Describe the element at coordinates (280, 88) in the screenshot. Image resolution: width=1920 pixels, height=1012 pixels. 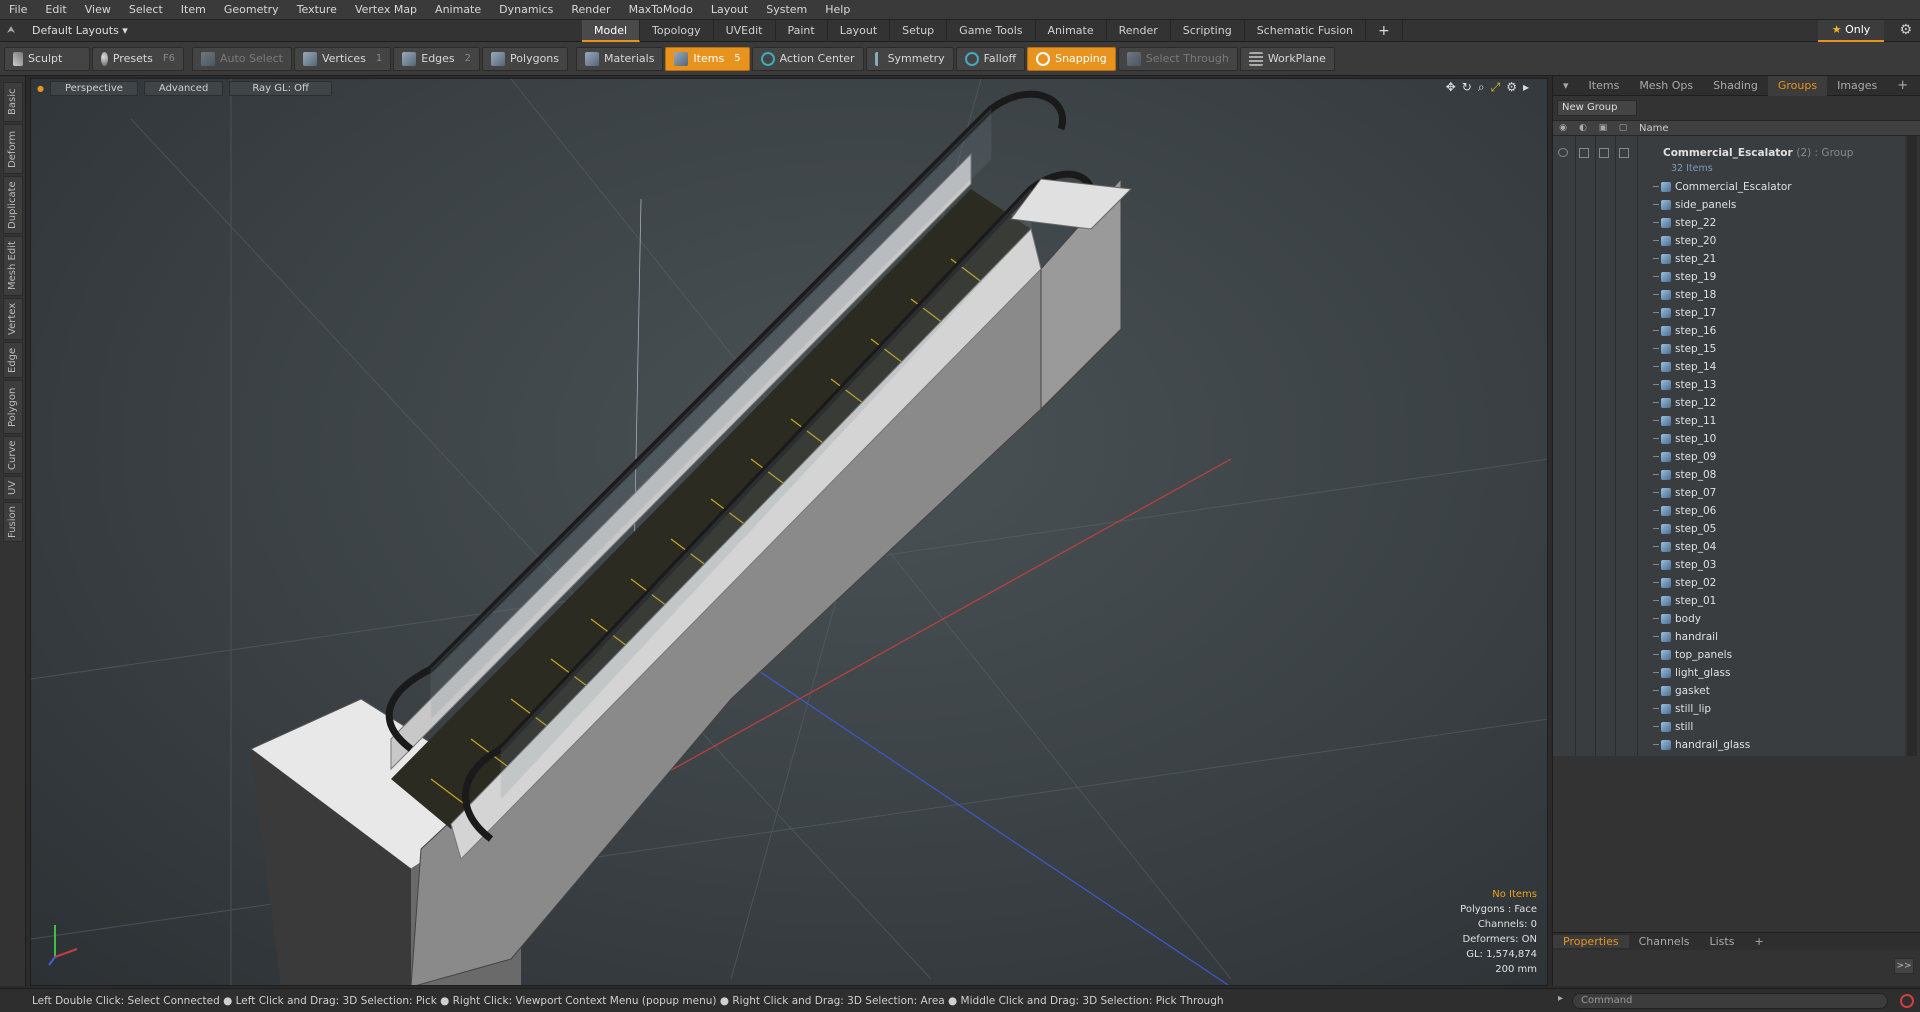
I see `raygl-button: Ray GL: Off` at that location.